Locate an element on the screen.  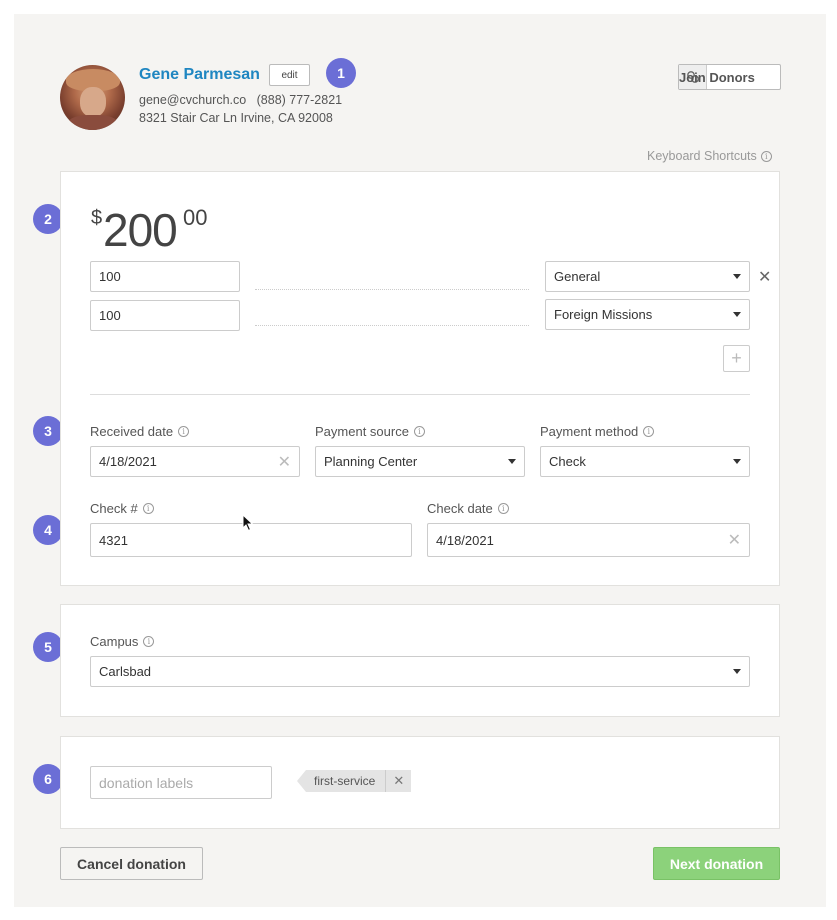
step-badge-4: 4 is located at coordinates (48, 530).